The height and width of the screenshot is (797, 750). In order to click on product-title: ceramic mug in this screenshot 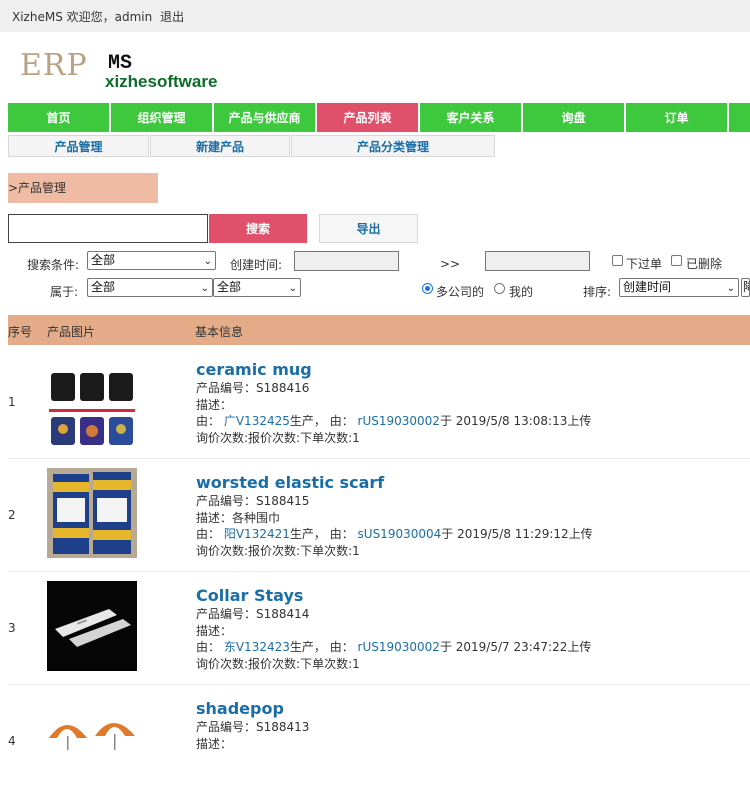, I will do `click(254, 369)`.